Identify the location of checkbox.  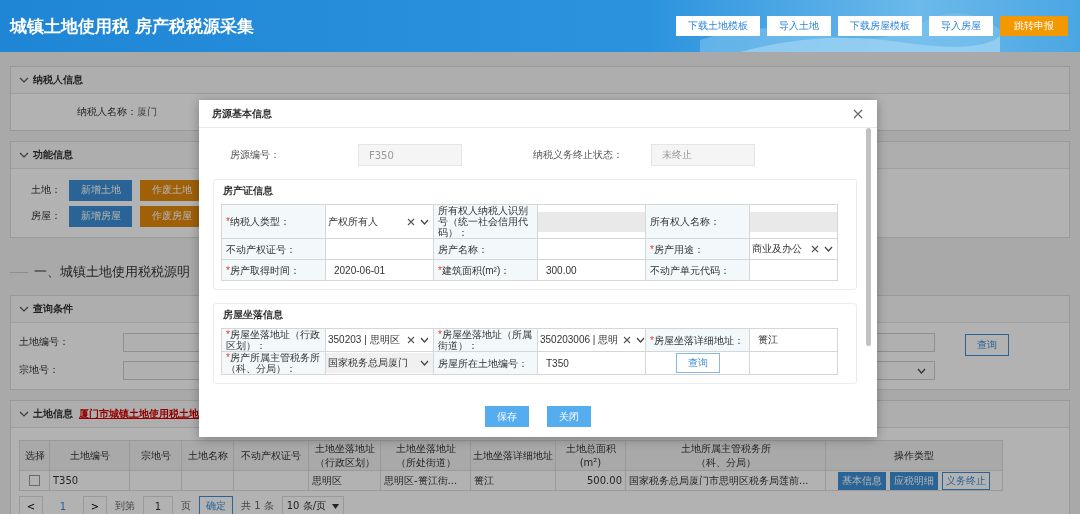
(34, 481).